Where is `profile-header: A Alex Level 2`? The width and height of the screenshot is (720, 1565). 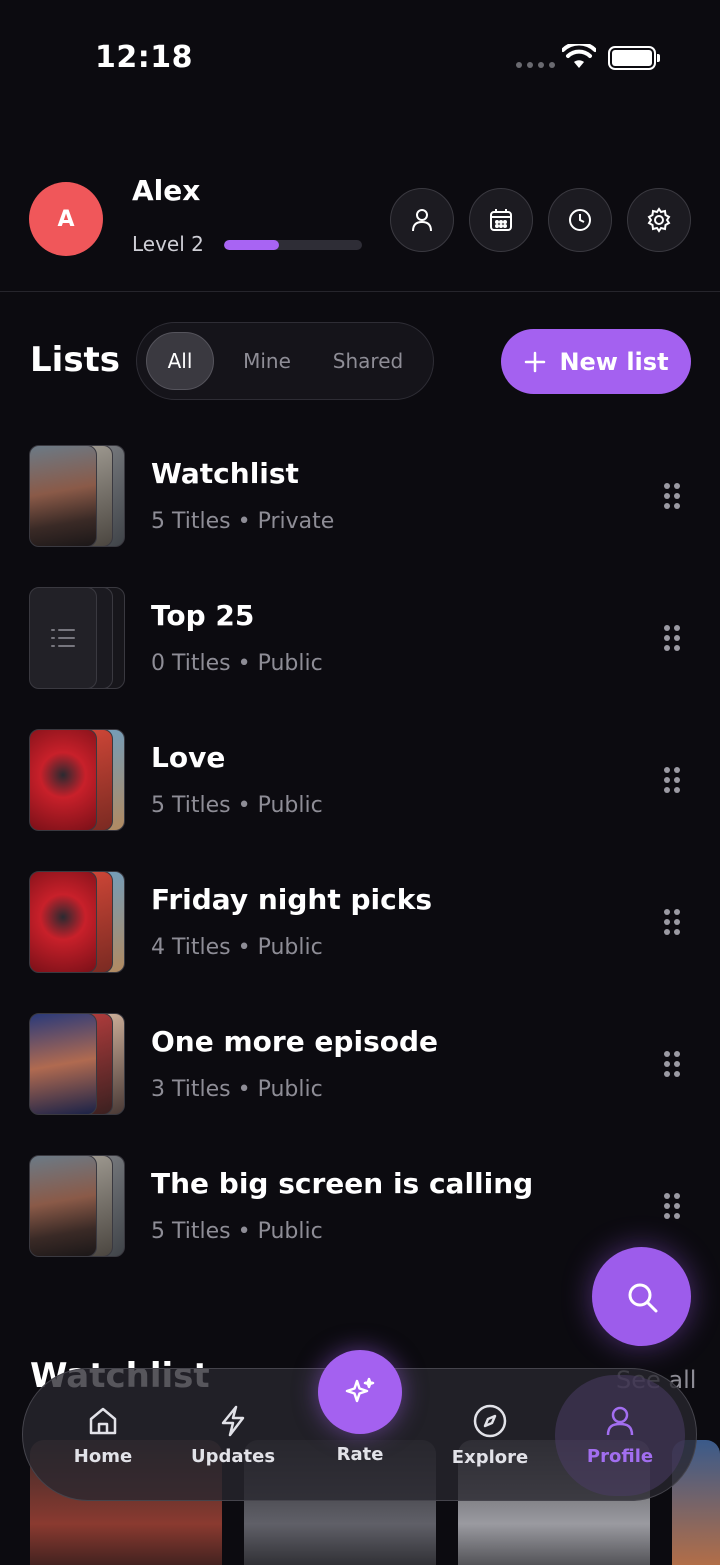
profile-header: A Alex Level 2 is located at coordinates (360, 226).